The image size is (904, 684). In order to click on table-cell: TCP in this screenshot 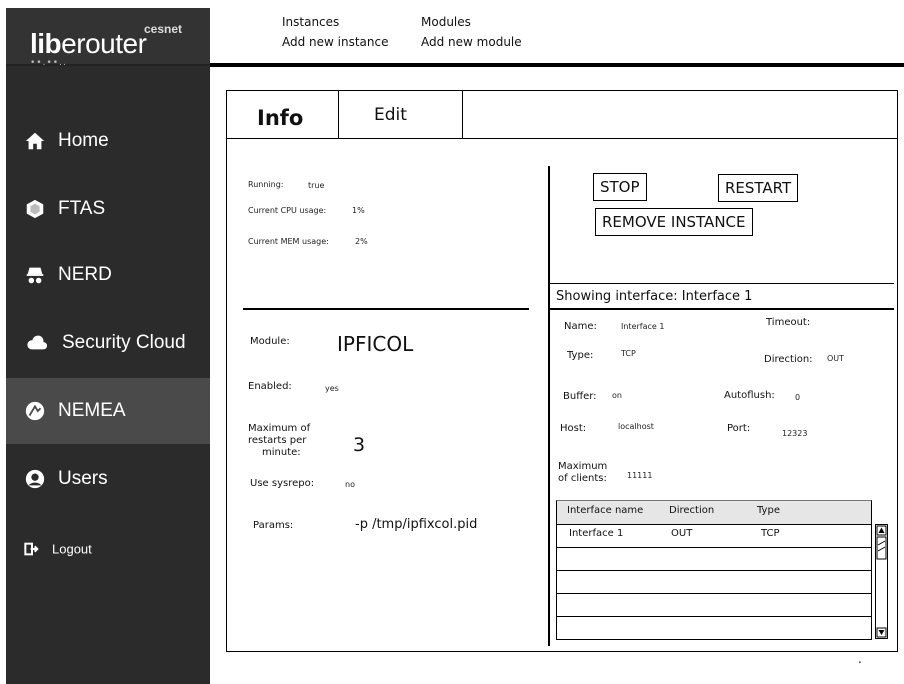, I will do `click(770, 533)`.